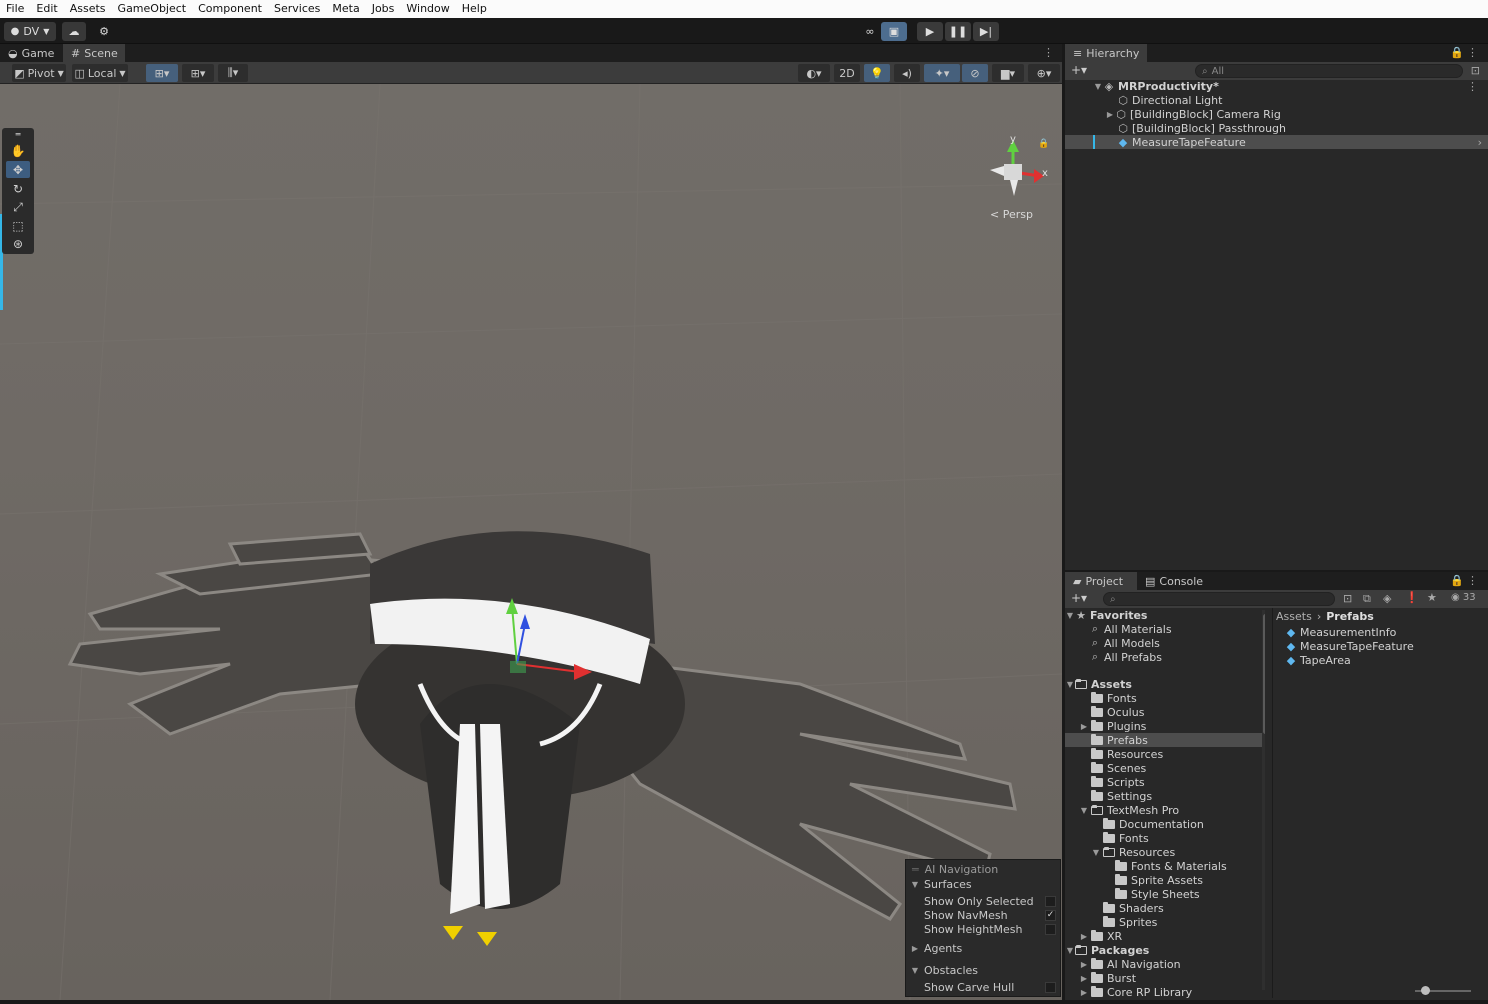 Image resolution: width=1488 pixels, height=1004 pixels. What do you see at coordinates (1432, 597) in the screenshot?
I see `star-icon: ★` at bounding box center [1432, 597].